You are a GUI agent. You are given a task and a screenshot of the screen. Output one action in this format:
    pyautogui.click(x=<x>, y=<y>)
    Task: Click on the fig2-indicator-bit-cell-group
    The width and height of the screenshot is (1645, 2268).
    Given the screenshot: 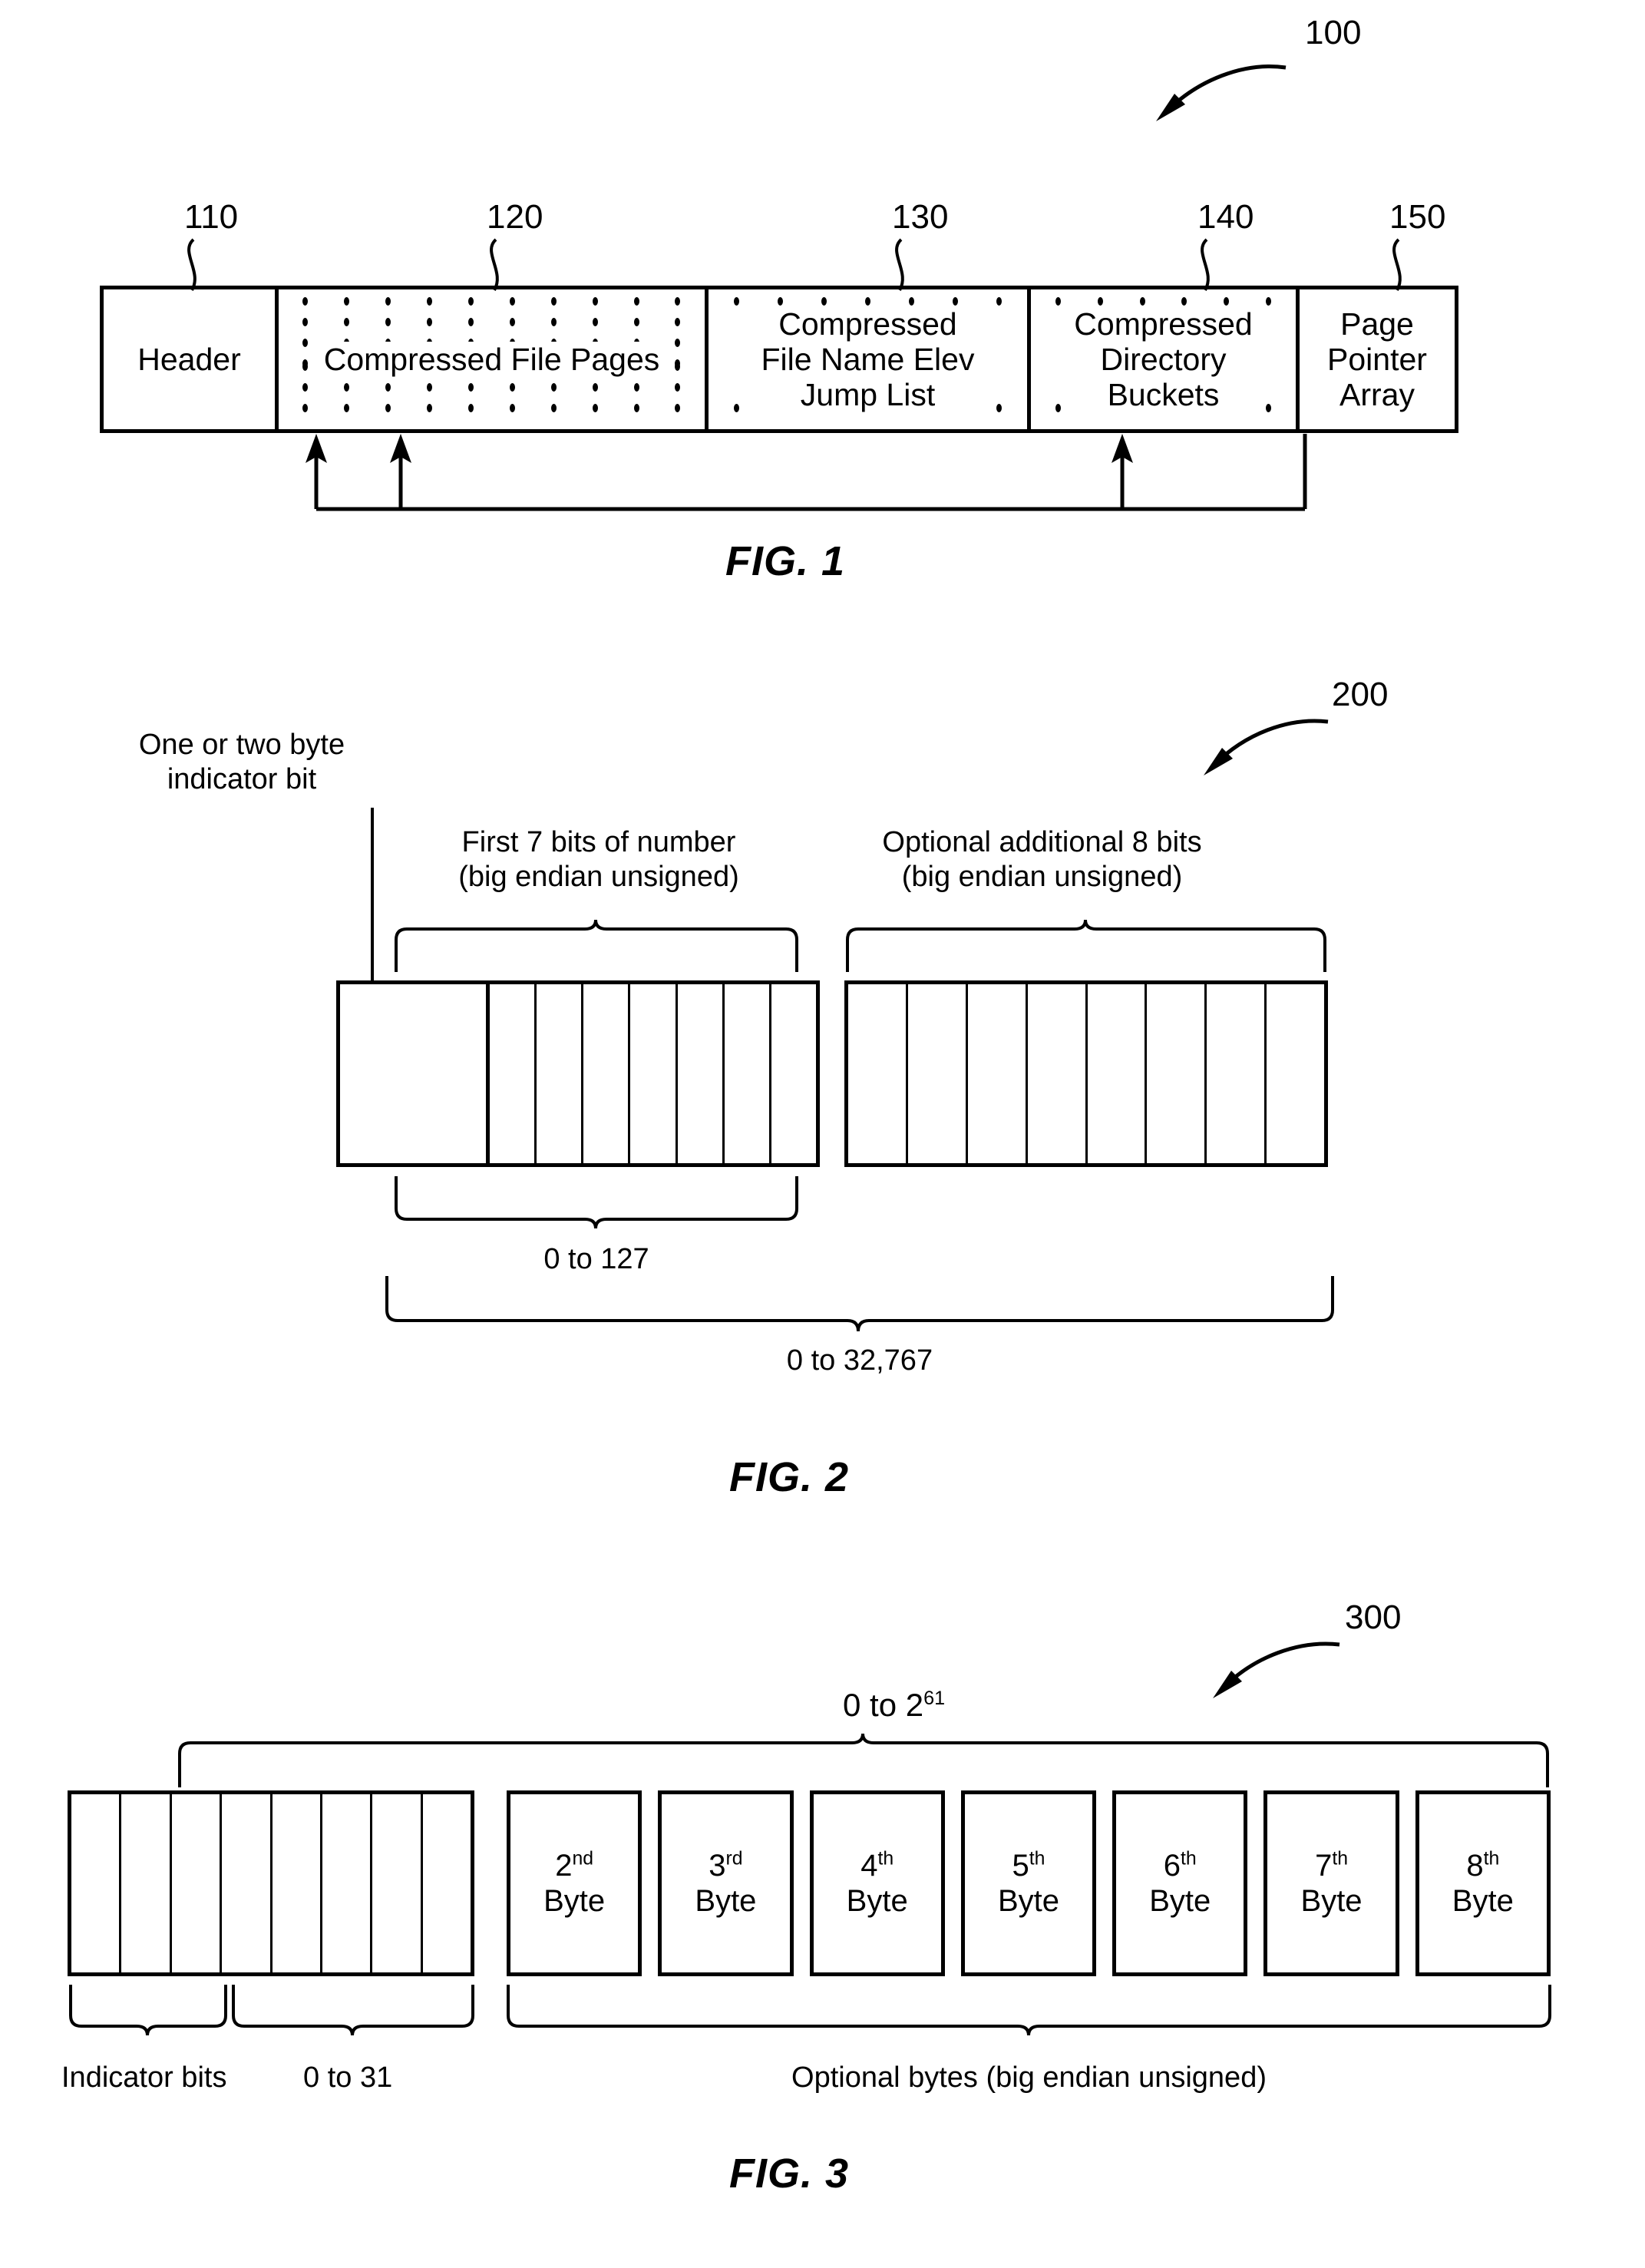 What is the action you would take?
    pyautogui.click(x=413, y=1073)
    